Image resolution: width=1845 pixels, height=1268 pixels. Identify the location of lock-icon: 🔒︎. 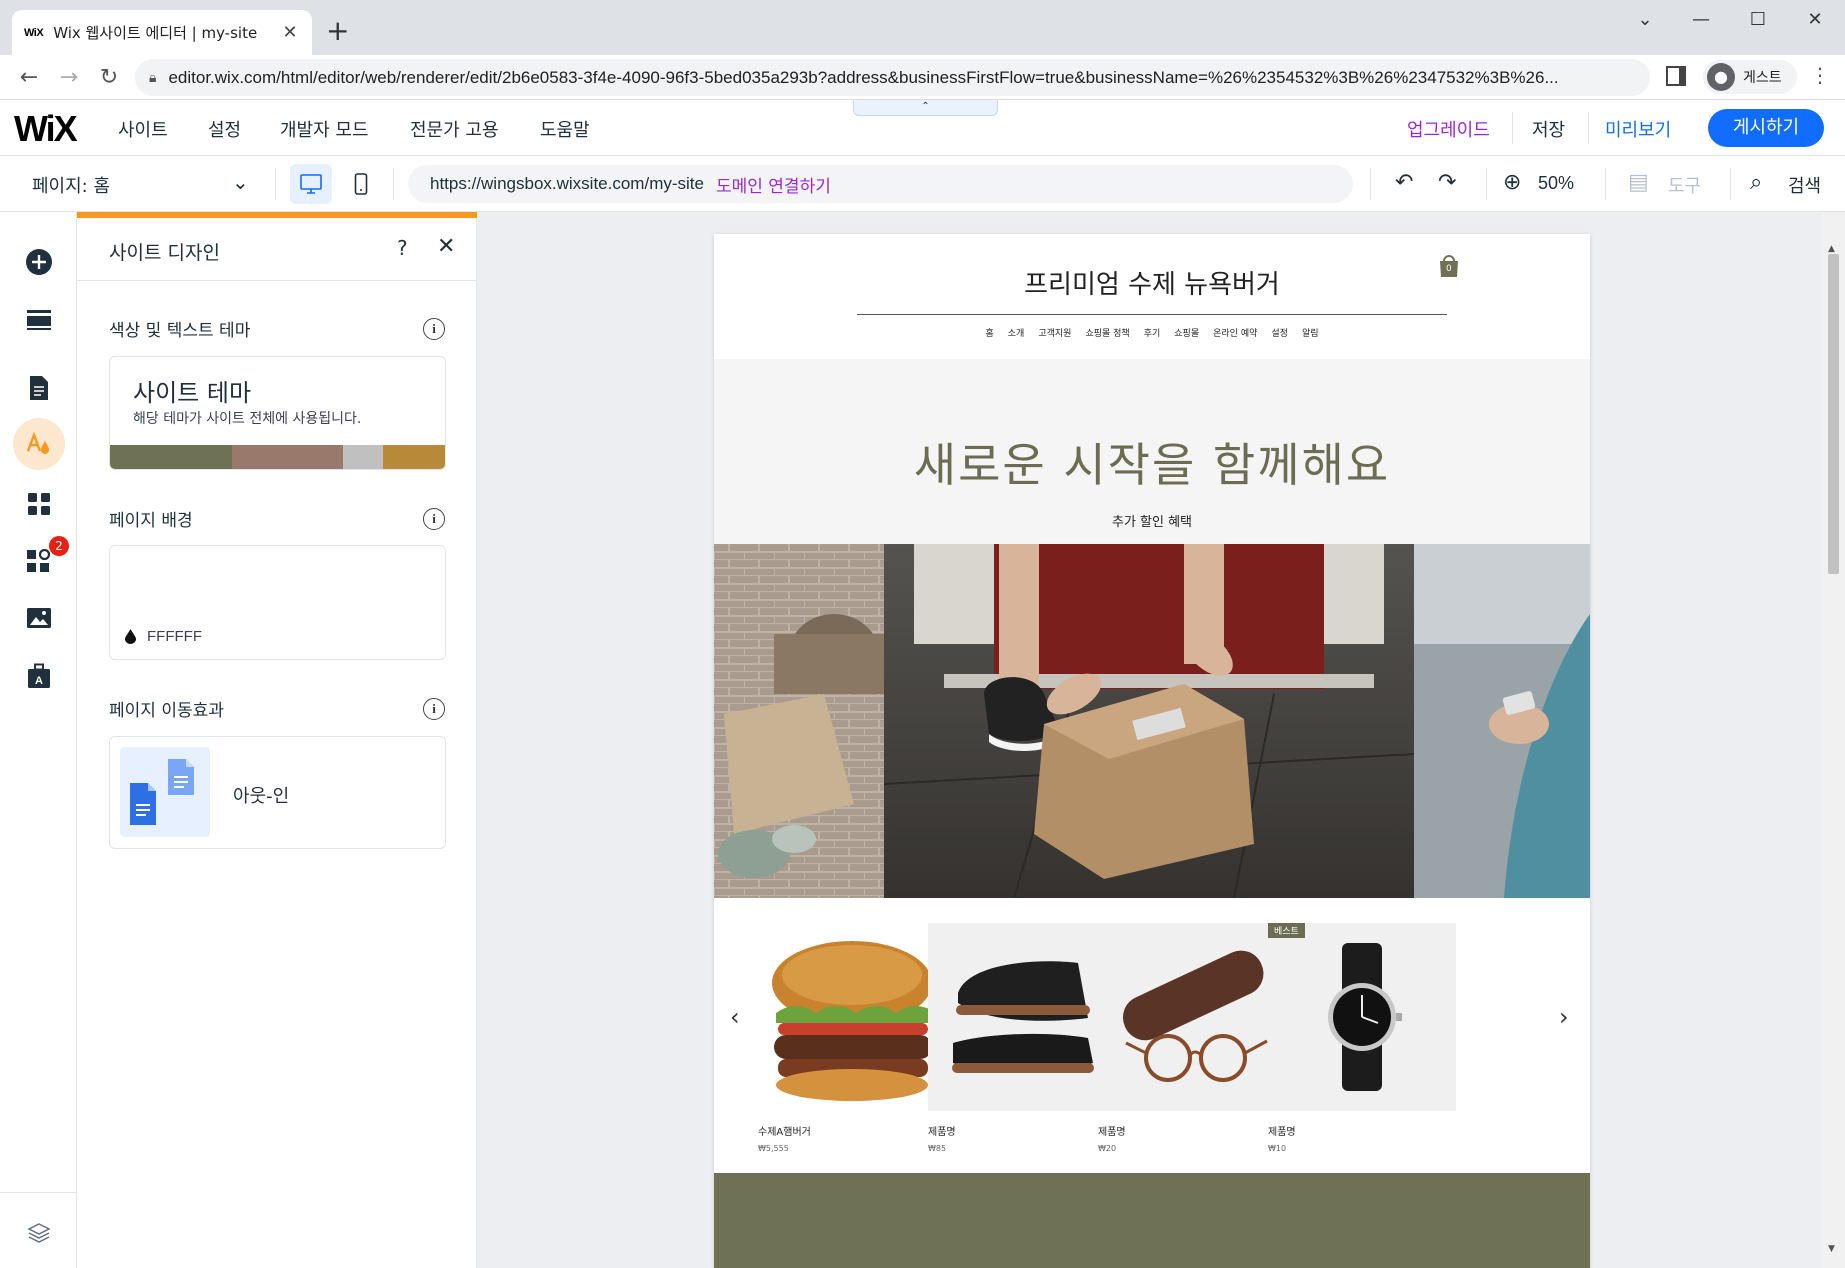
(152, 78).